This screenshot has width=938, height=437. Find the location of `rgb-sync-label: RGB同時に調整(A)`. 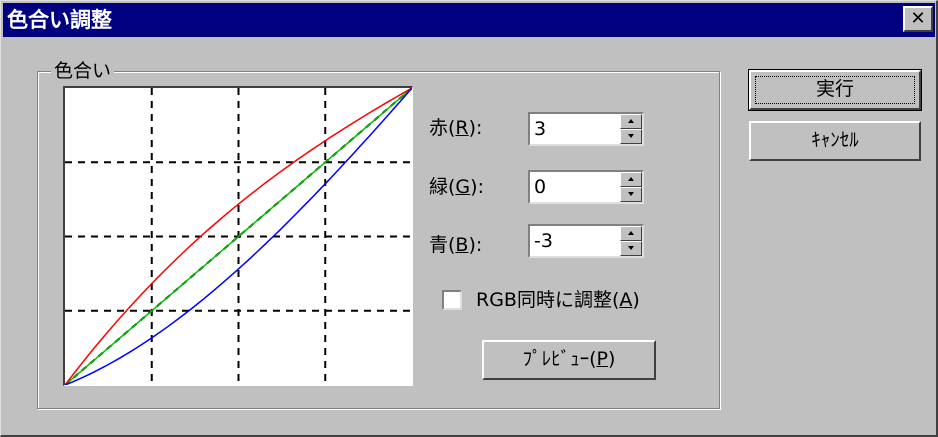

rgb-sync-label: RGB同時に調整(A) is located at coordinates (558, 300).